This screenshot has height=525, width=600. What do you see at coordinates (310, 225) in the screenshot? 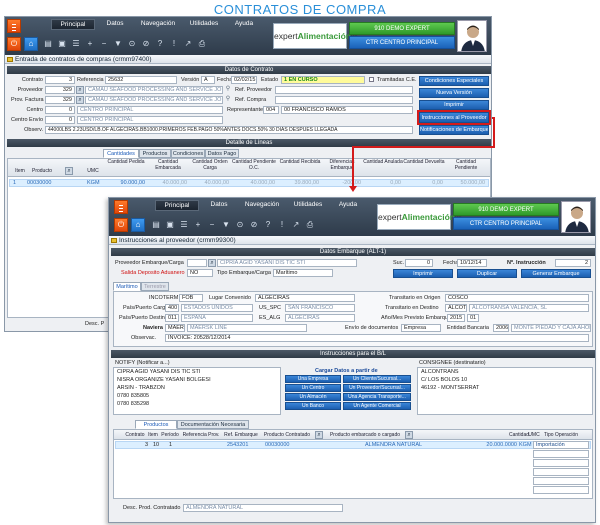
I see `print-icon-2: ⎙` at bounding box center [310, 225].